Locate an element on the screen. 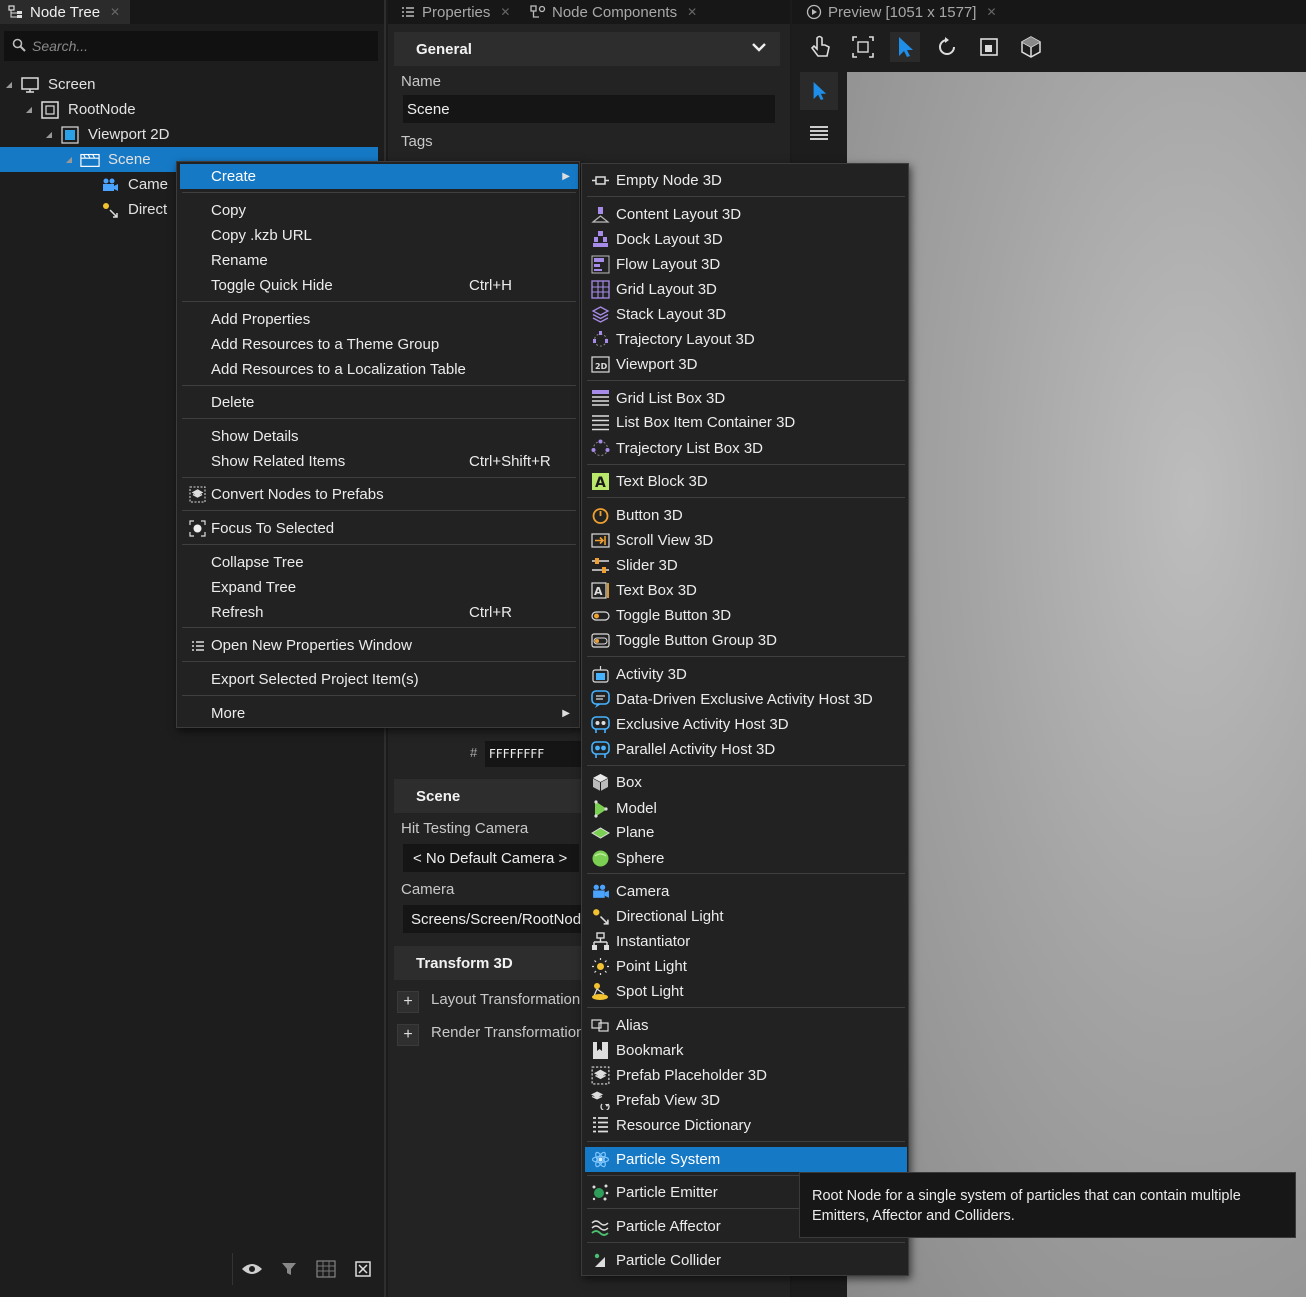 This screenshot has height=1297, width=1306. name-field: Scene is located at coordinates (589, 109).